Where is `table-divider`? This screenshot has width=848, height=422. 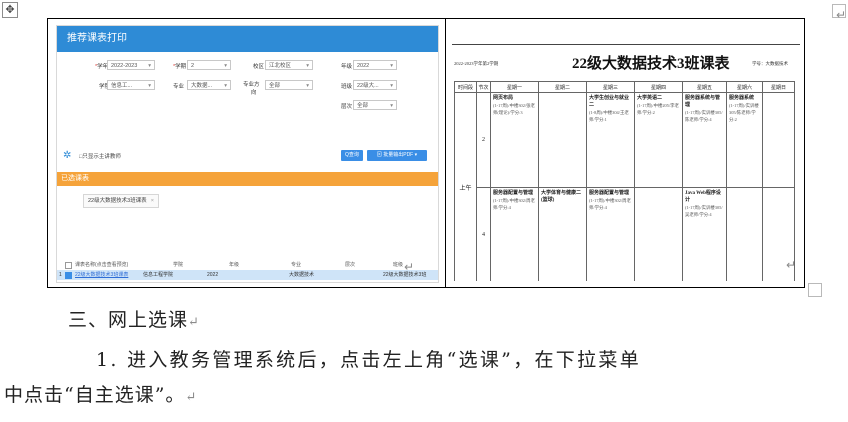 table-divider is located at coordinates (445, 153).